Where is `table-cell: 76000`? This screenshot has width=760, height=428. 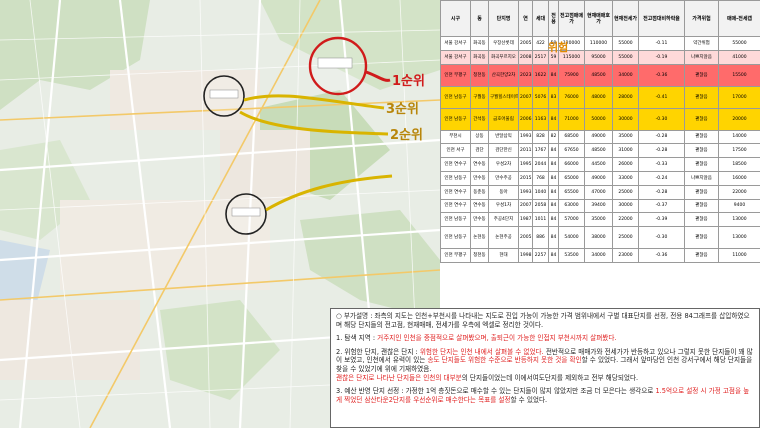 table-cell: 76000 is located at coordinates (571, 97).